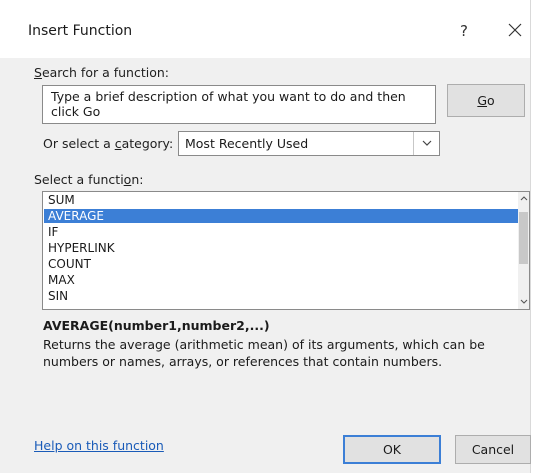 This screenshot has width=535, height=473. I want to click on close-icon, so click(515, 30).